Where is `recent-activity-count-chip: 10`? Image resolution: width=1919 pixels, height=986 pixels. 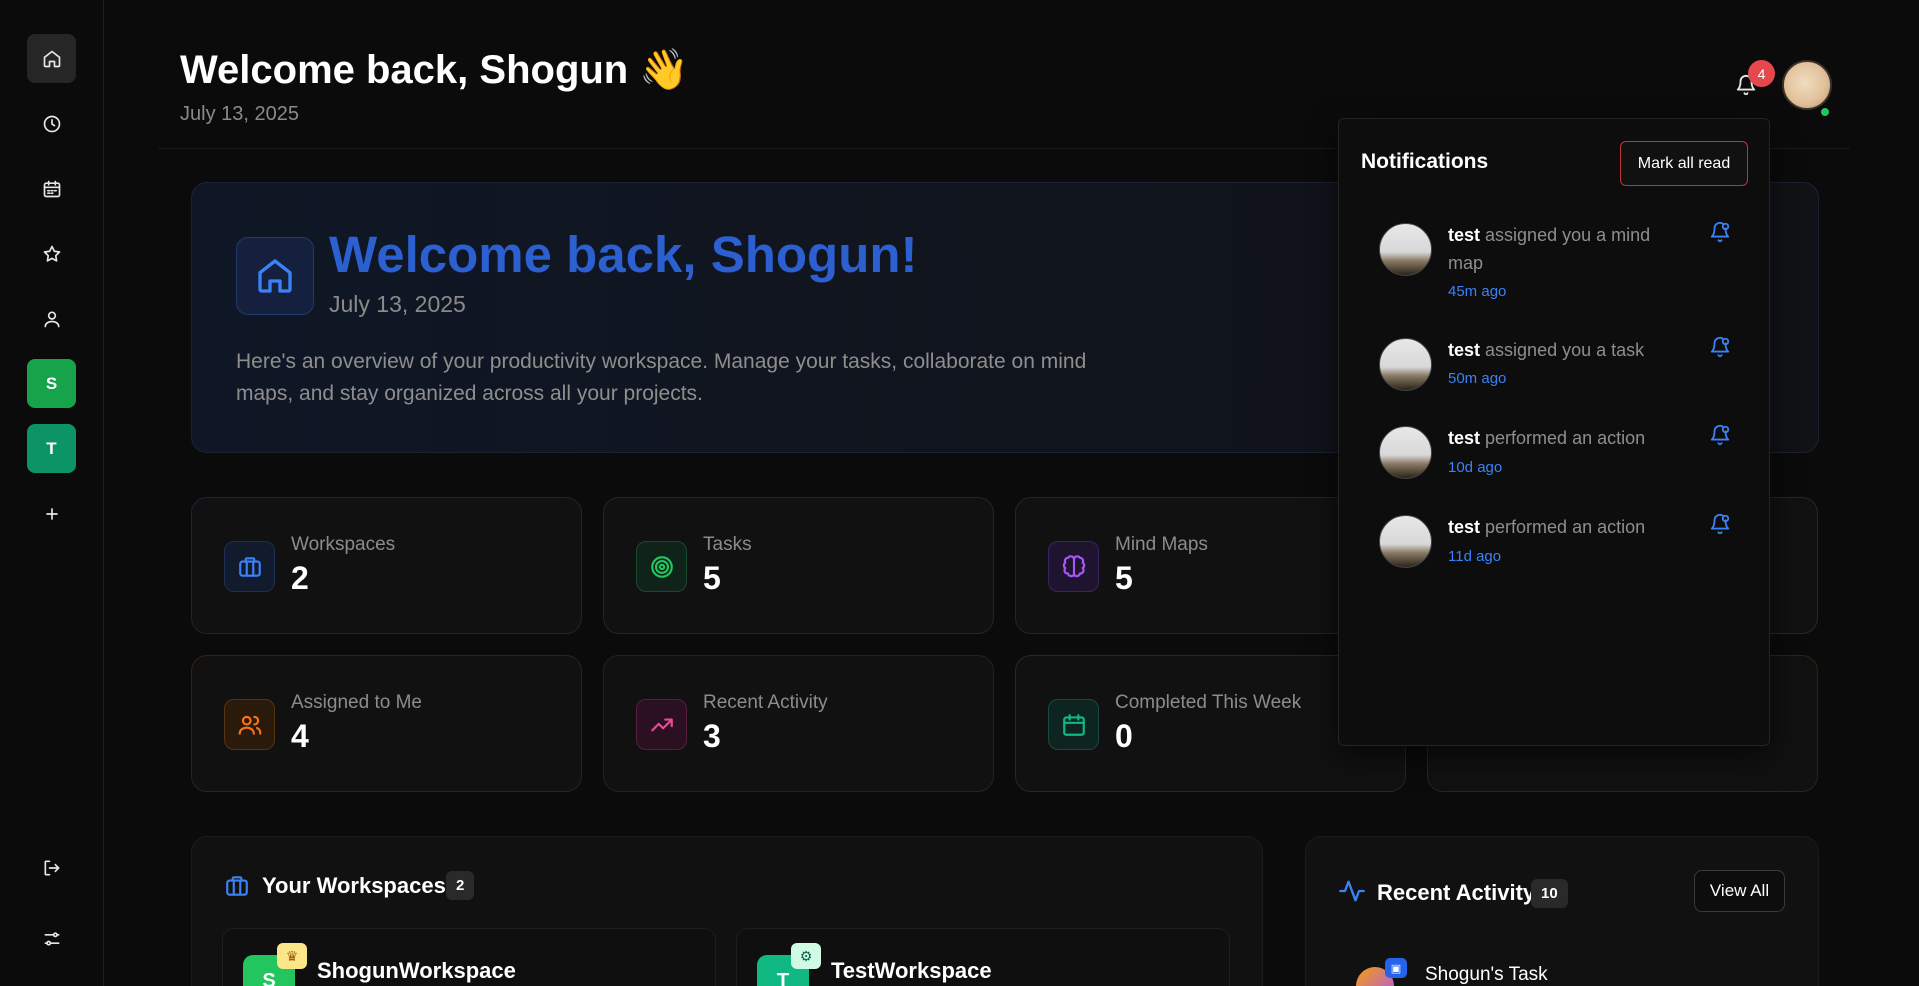
recent-activity-count-chip: 10 is located at coordinates (1549, 893).